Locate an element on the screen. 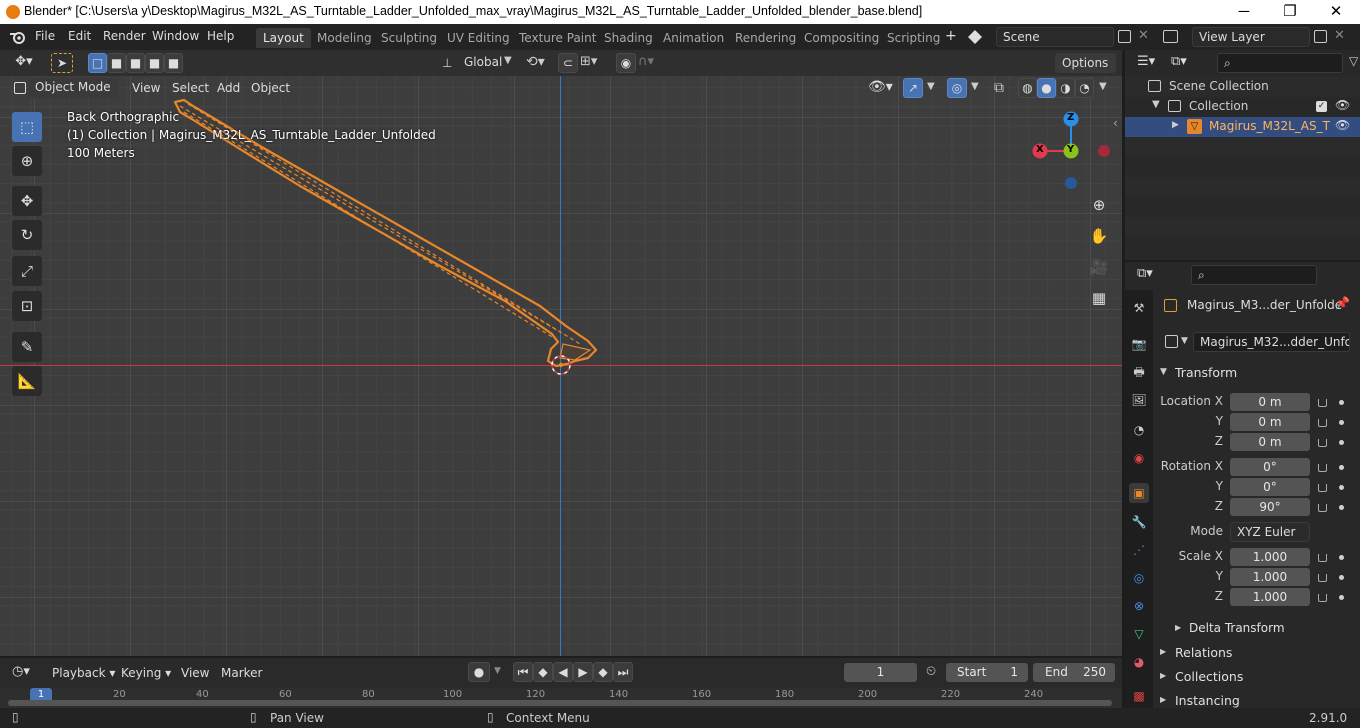  cursor-tool-icon: ⊕ is located at coordinates (27, 161).